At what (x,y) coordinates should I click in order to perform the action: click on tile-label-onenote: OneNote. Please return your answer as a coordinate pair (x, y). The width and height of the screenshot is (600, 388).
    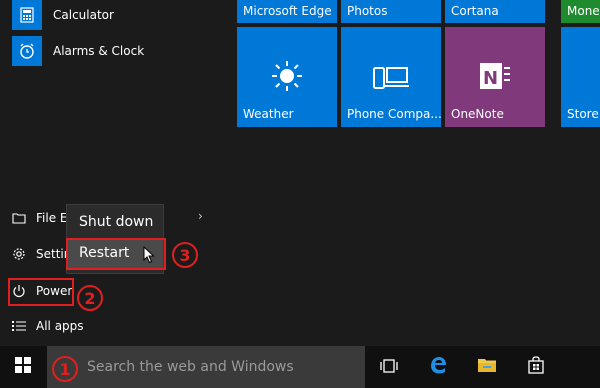
    Looking at the image, I should click on (477, 114).